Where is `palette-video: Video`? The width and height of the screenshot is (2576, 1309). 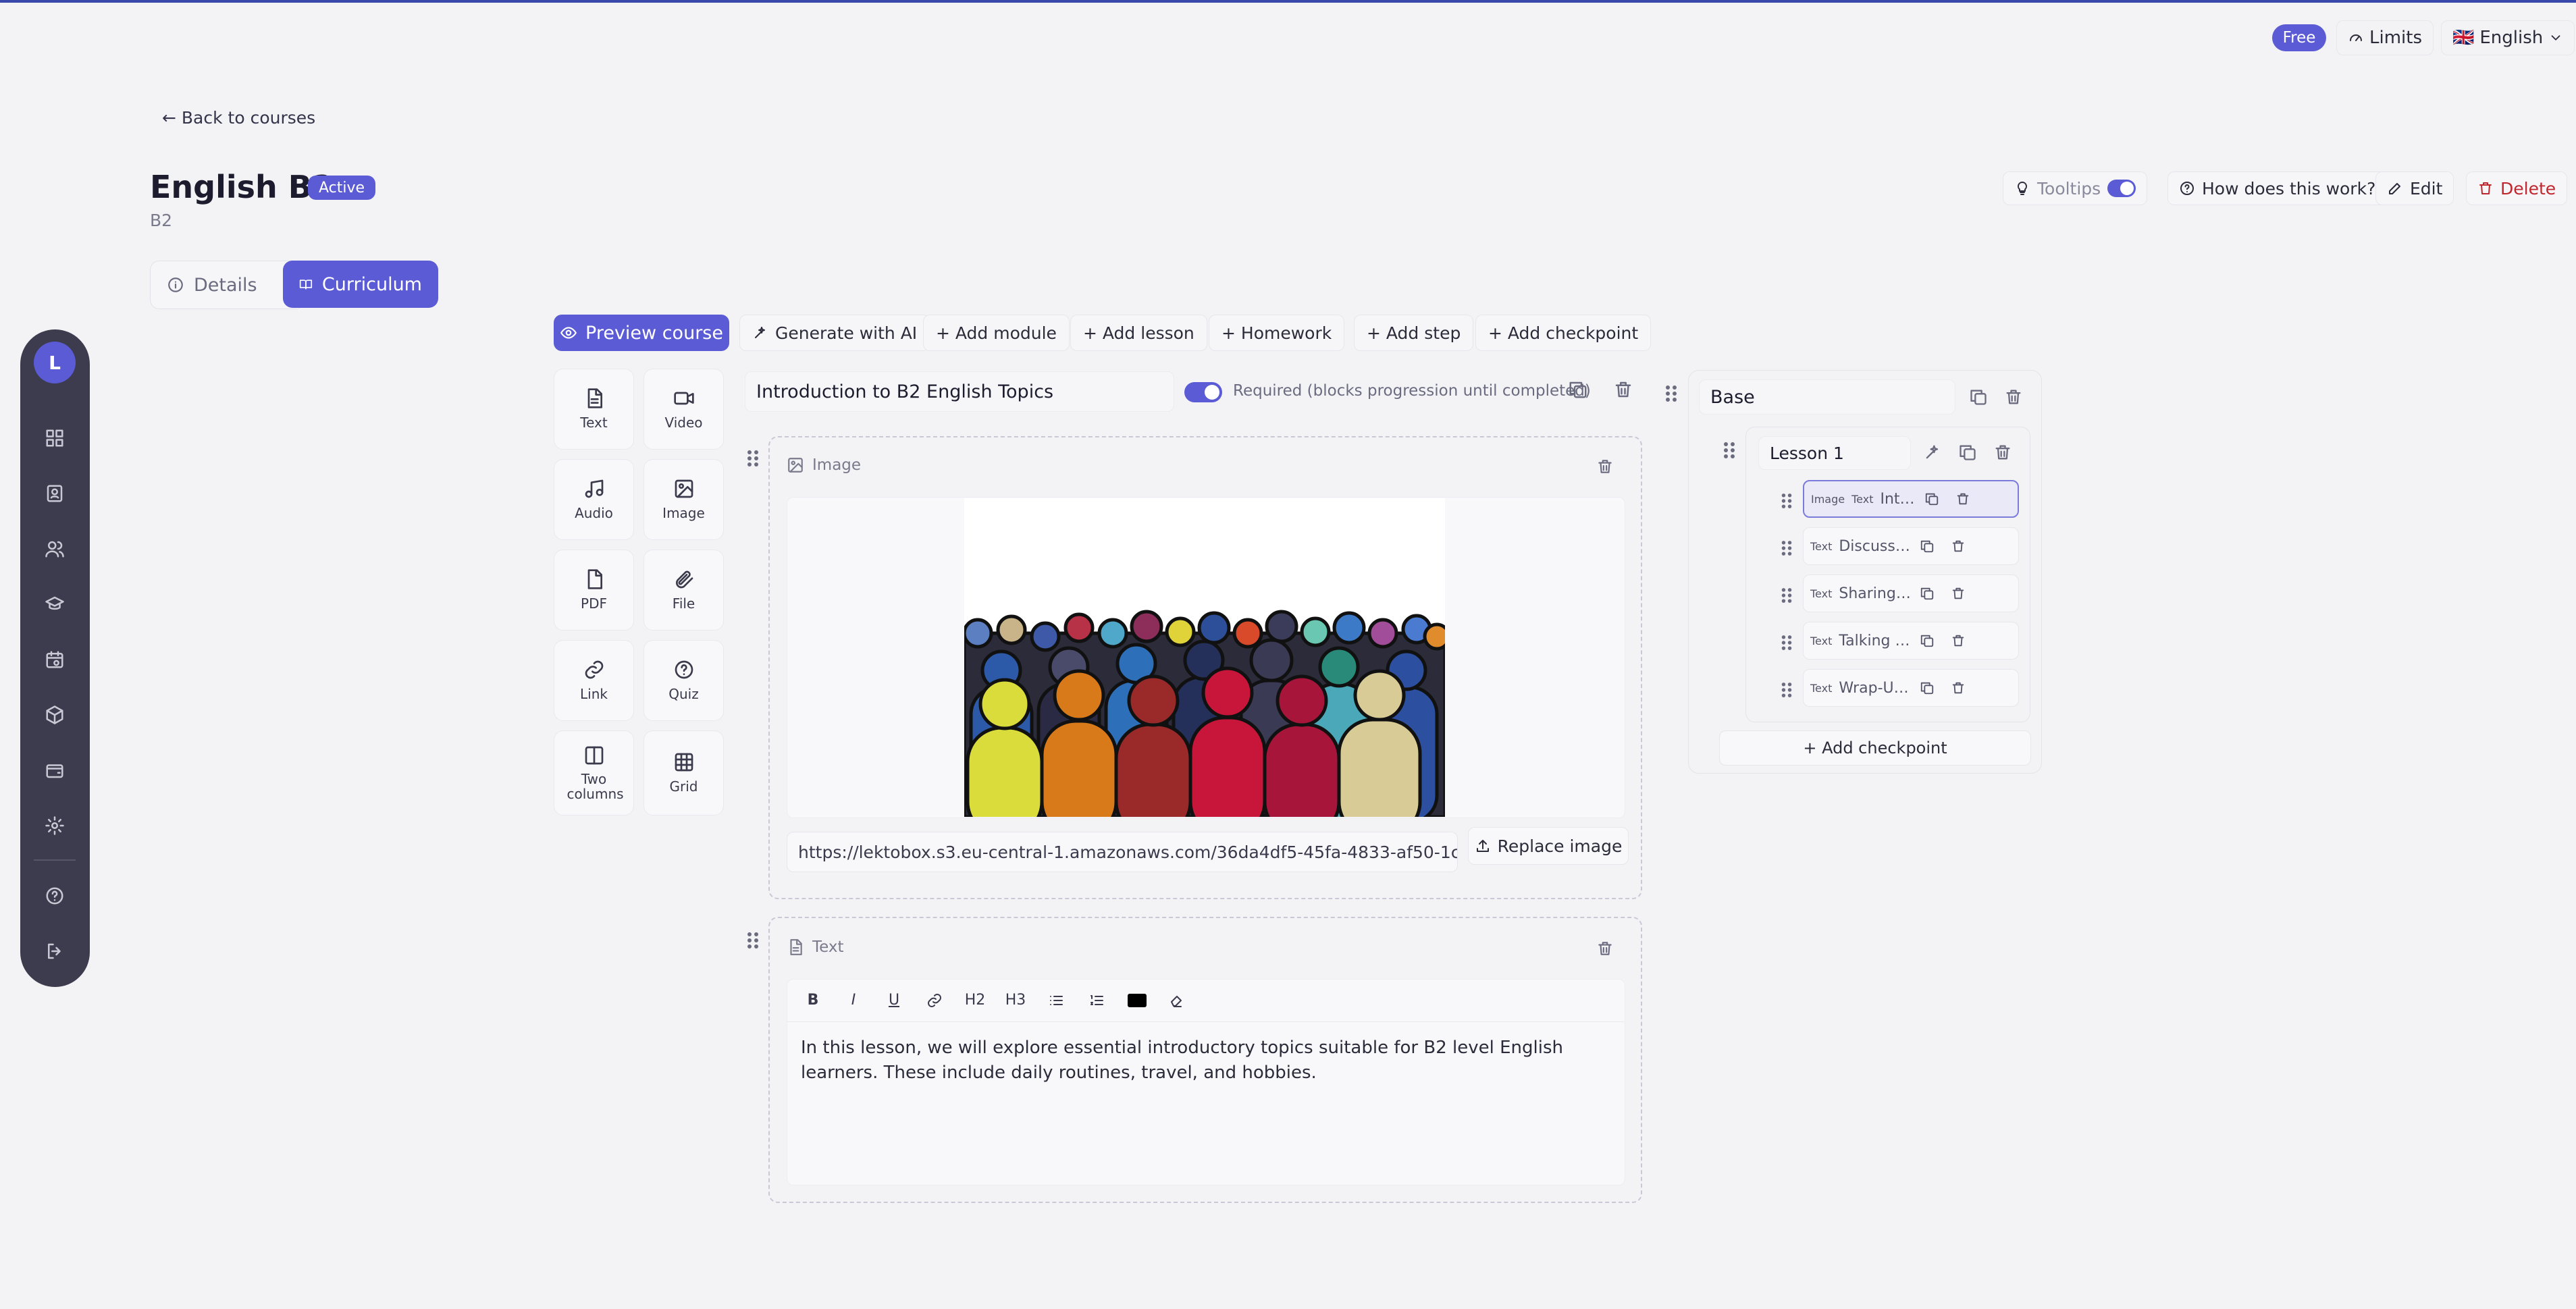 palette-video: Video is located at coordinates (683, 409).